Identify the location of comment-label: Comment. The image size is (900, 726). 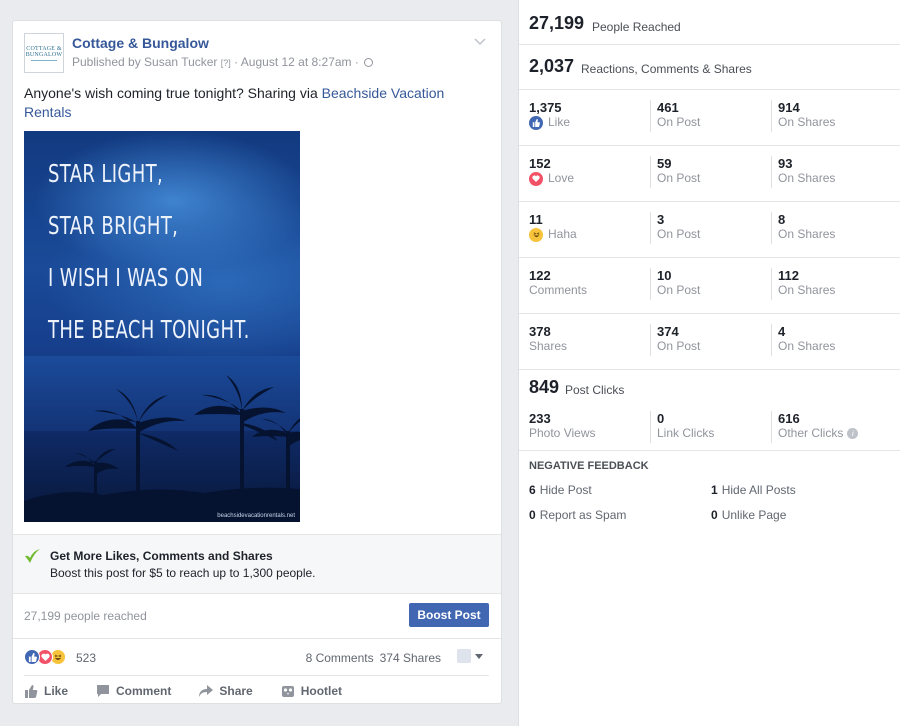
(144, 690).